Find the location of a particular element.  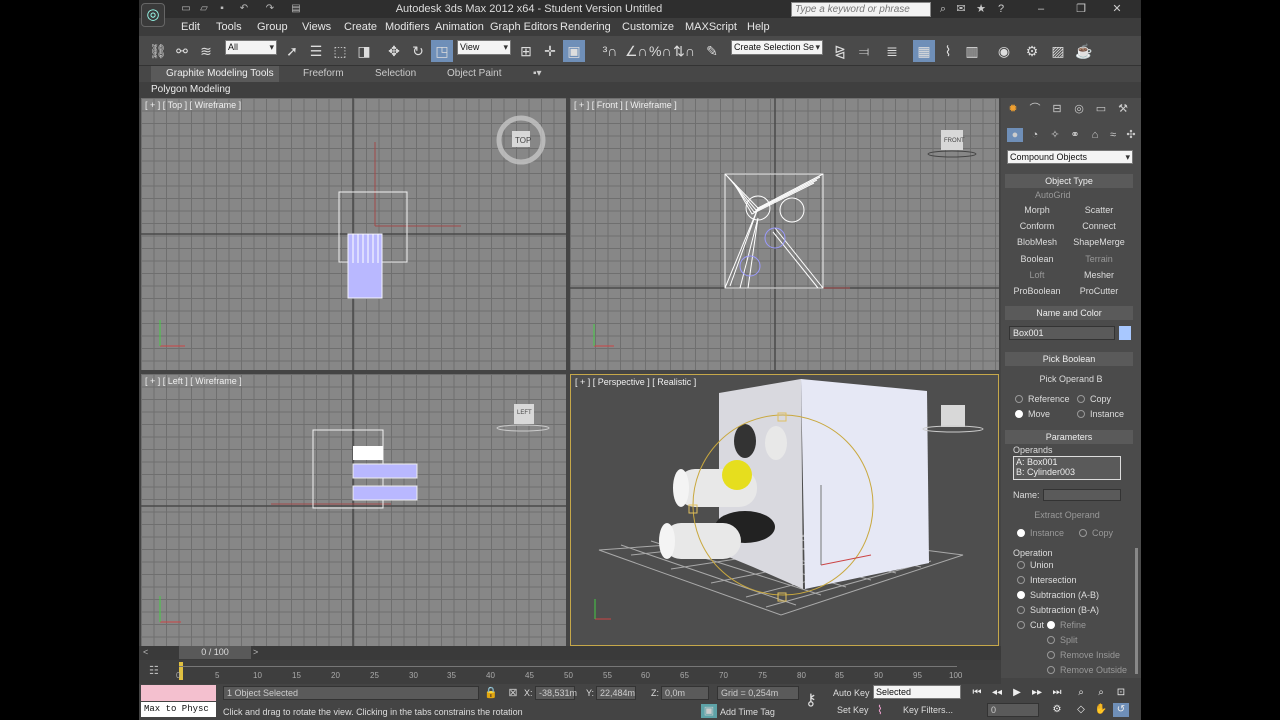

layer-manager-icon: ≣ is located at coordinates (892, 51).